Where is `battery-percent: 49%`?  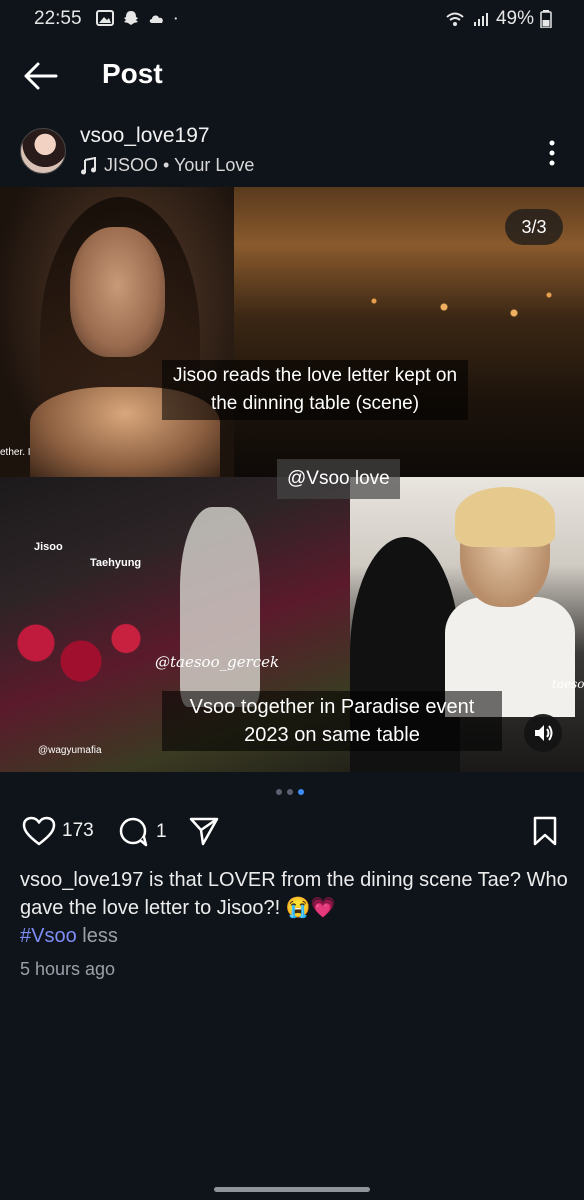
battery-percent: 49% is located at coordinates (514, 18).